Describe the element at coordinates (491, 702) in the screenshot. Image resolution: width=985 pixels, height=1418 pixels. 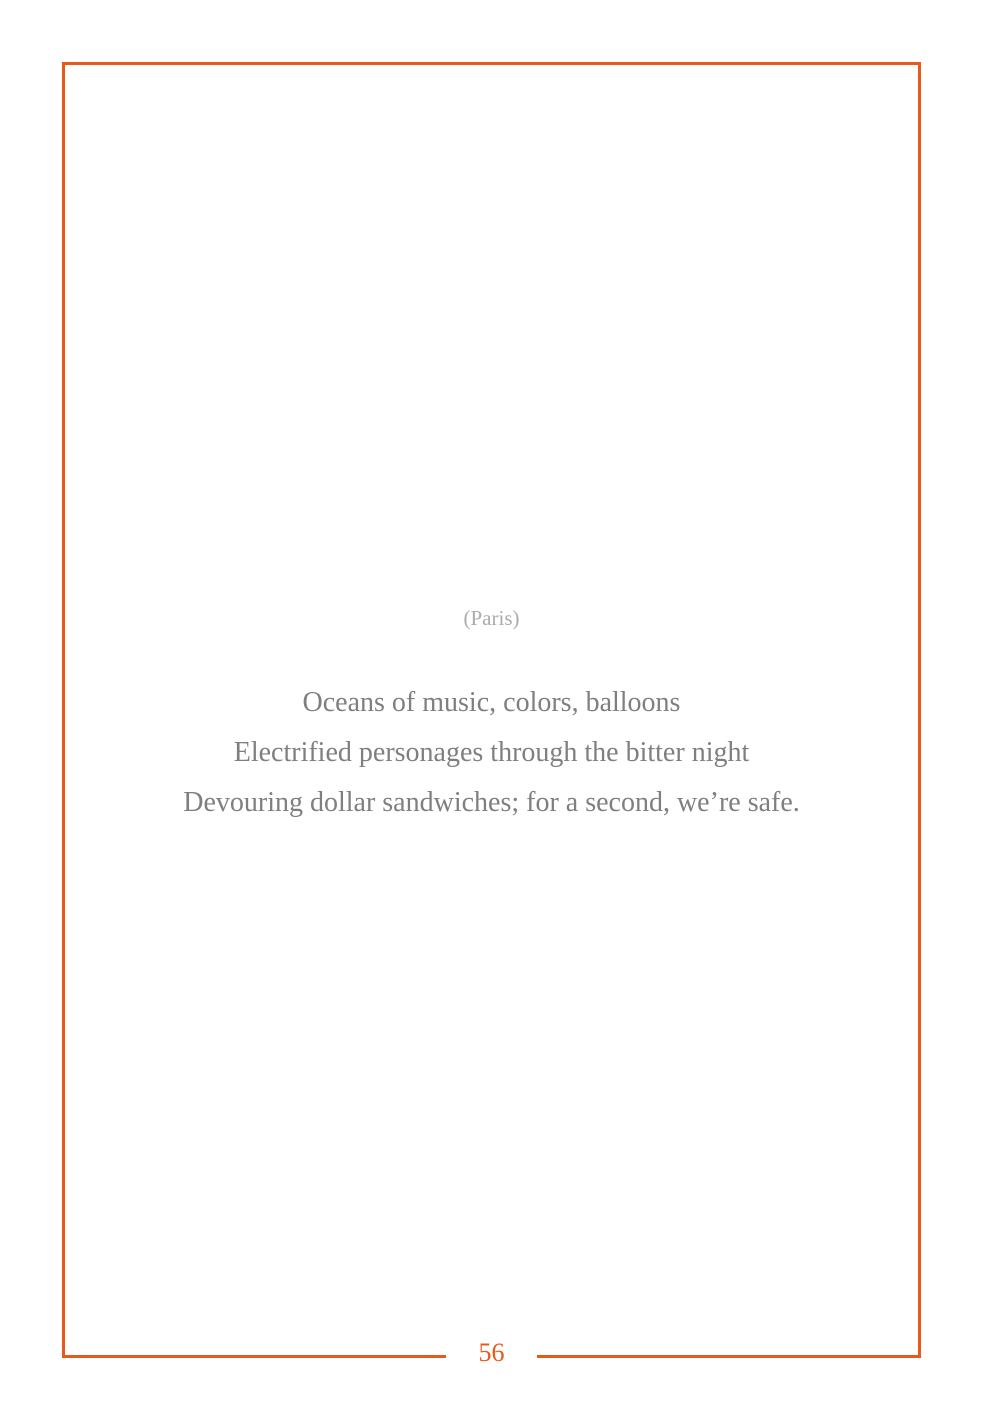
I see `poem-line: Oceans of music, colors, balloons` at that location.